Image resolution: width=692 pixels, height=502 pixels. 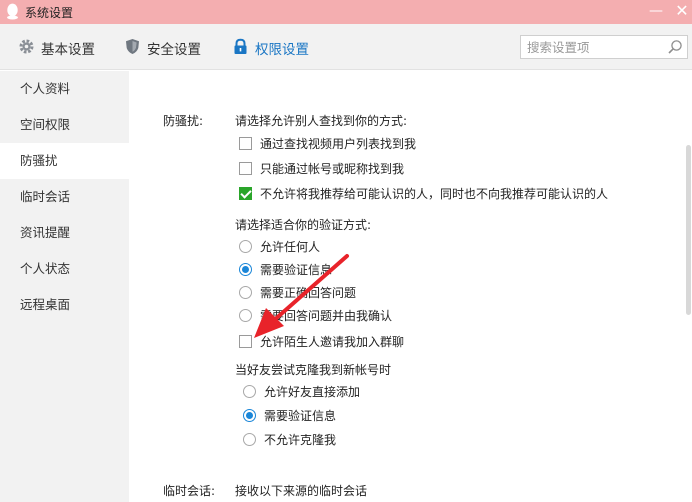 What do you see at coordinates (64, 233) in the screenshot?
I see `sidebar-item-news-alerts: 资讯提醒` at bounding box center [64, 233].